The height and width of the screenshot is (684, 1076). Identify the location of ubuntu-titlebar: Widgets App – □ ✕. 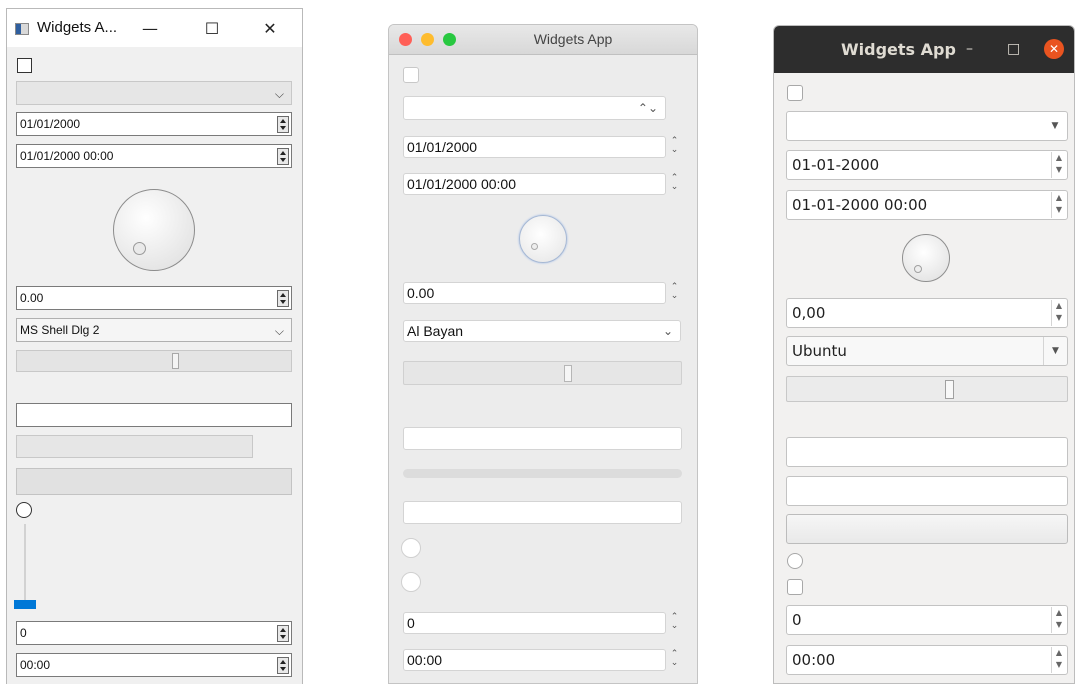
(924, 49).